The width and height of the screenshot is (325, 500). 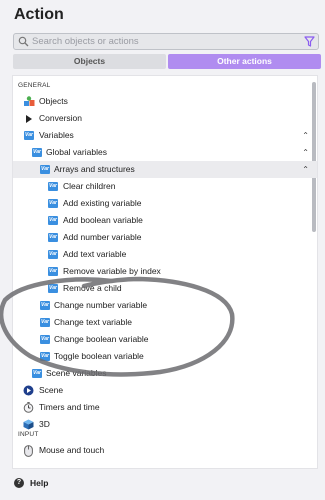 What do you see at coordinates (165, 390) in the screenshot?
I see `tree-item-scene: Scene` at bounding box center [165, 390].